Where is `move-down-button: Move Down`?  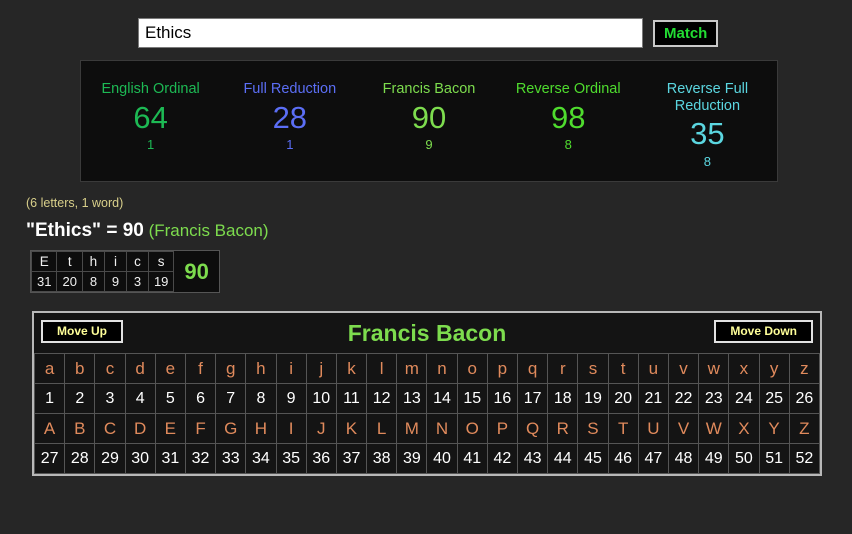 move-down-button: Move Down is located at coordinates (763, 332).